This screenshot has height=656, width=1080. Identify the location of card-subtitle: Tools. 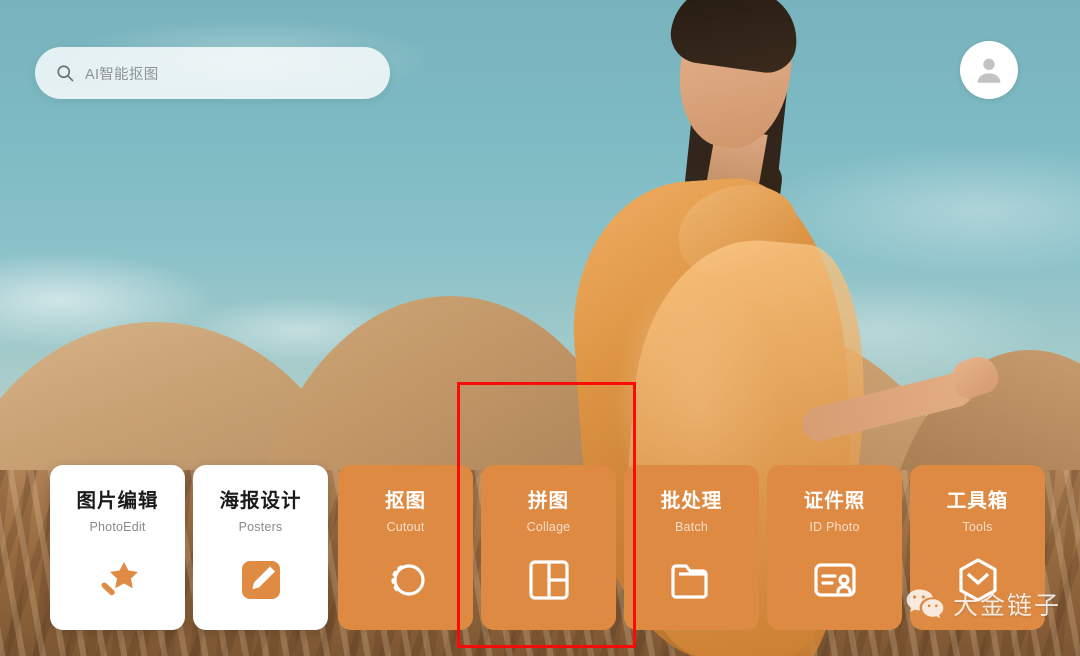
(977, 527).